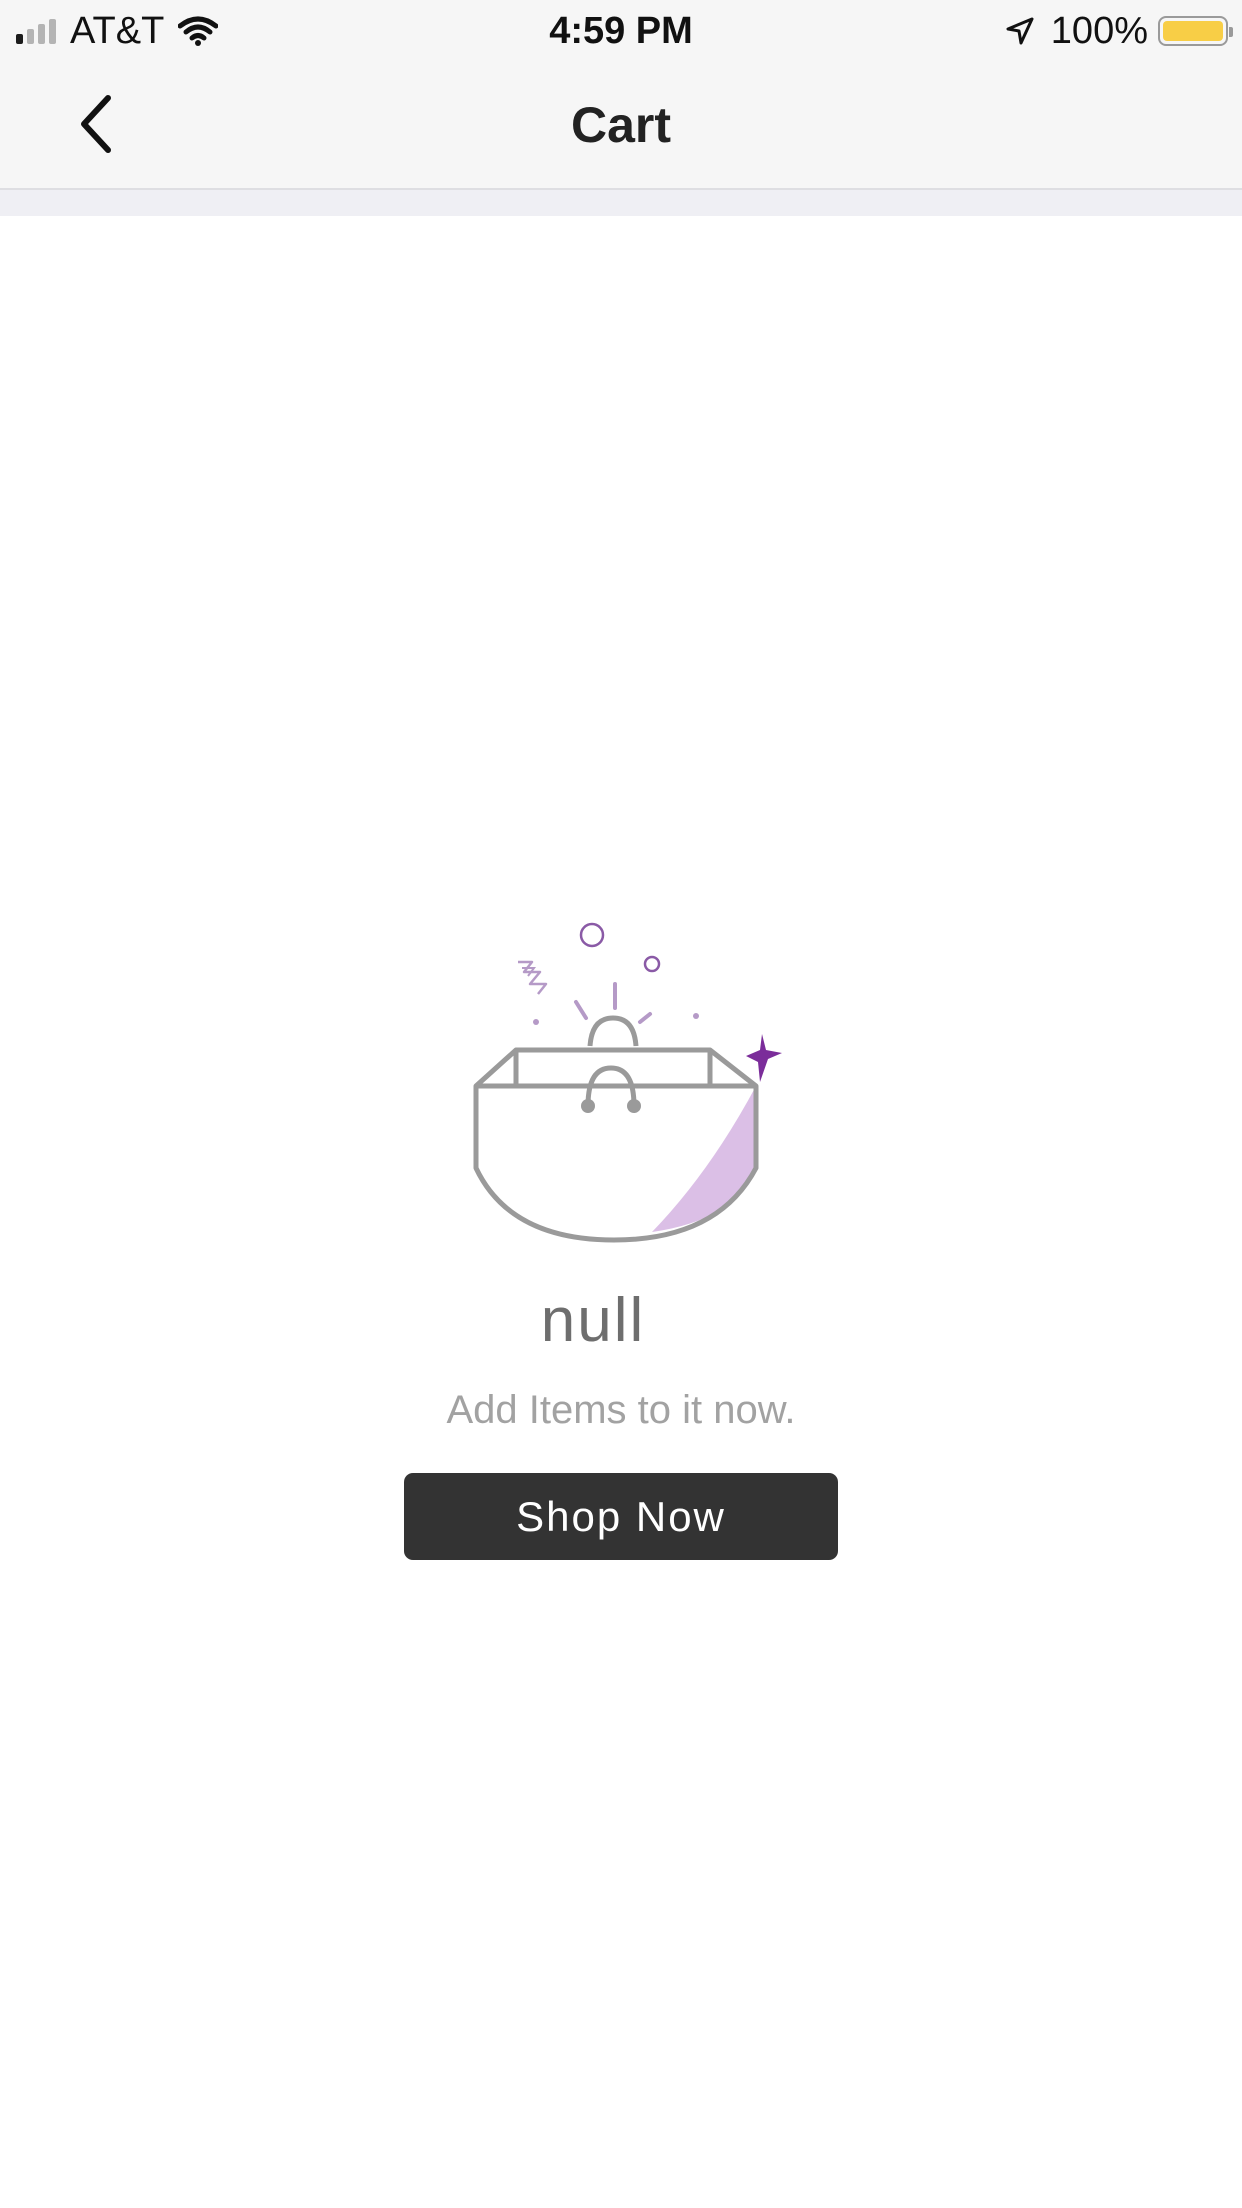 The width and height of the screenshot is (1242, 2208). What do you see at coordinates (621, 31) in the screenshot?
I see `status-bar: AT&T 4:59 PM 100%` at bounding box center [621, 31].